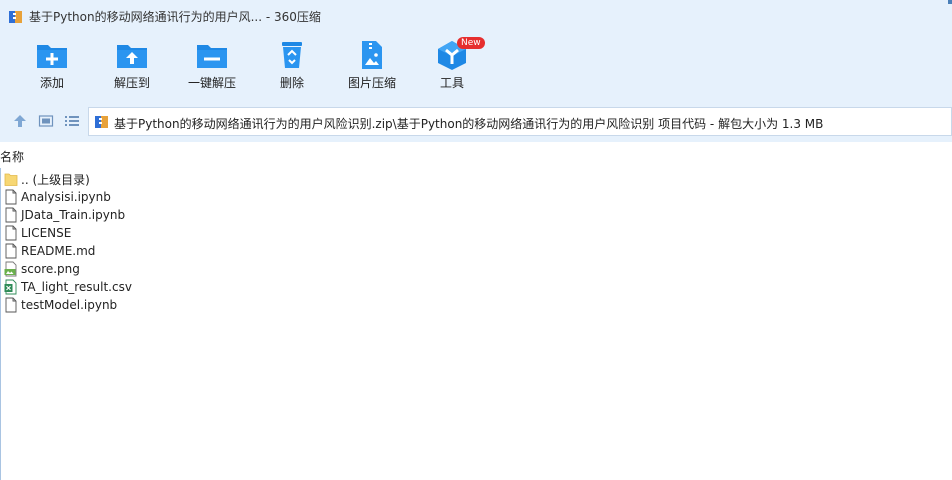  I want to click on list-view-icon, so click(72, 121).